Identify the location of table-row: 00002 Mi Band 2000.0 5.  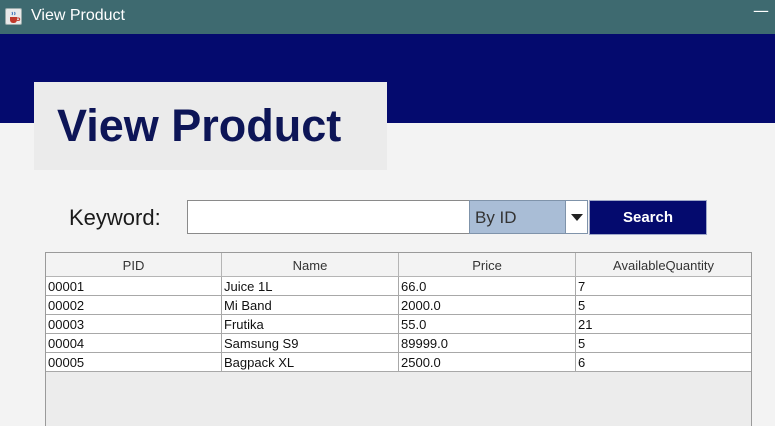
(398, 305).